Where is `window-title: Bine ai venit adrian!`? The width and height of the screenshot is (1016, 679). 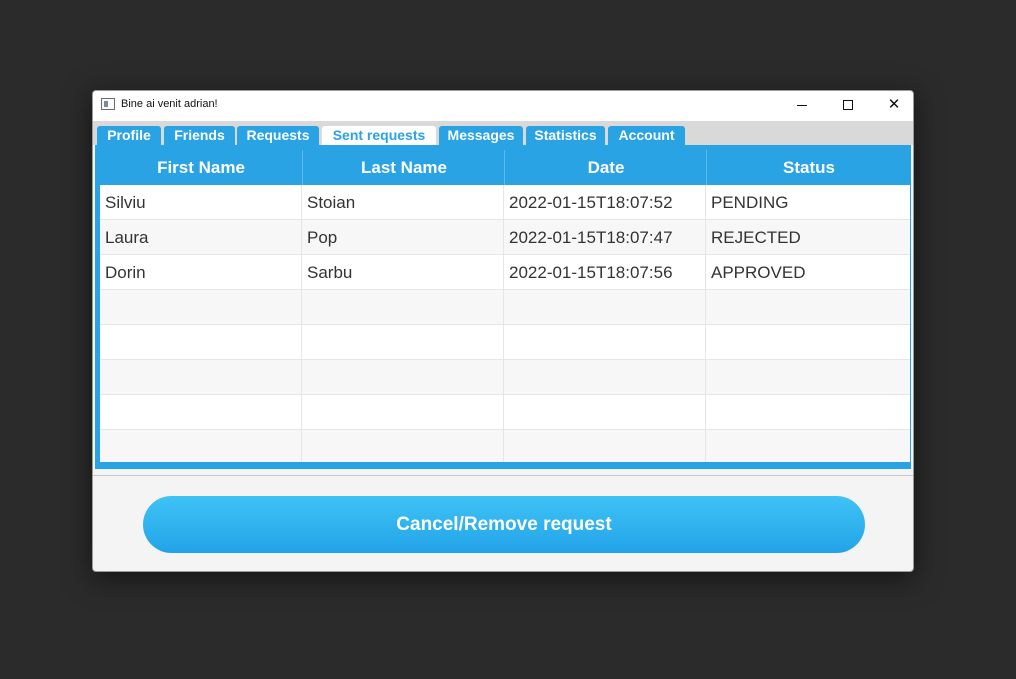
window-title: Bine ai venit adrian! is located at coordinates (169, 104).